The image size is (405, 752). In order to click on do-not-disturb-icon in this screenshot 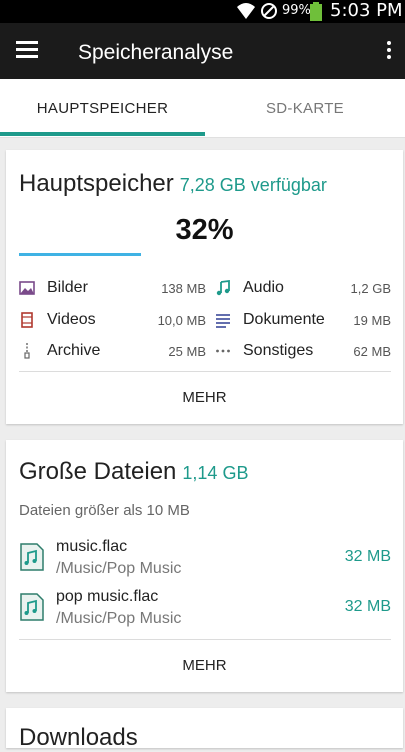, I will do `click(269, 11)`.